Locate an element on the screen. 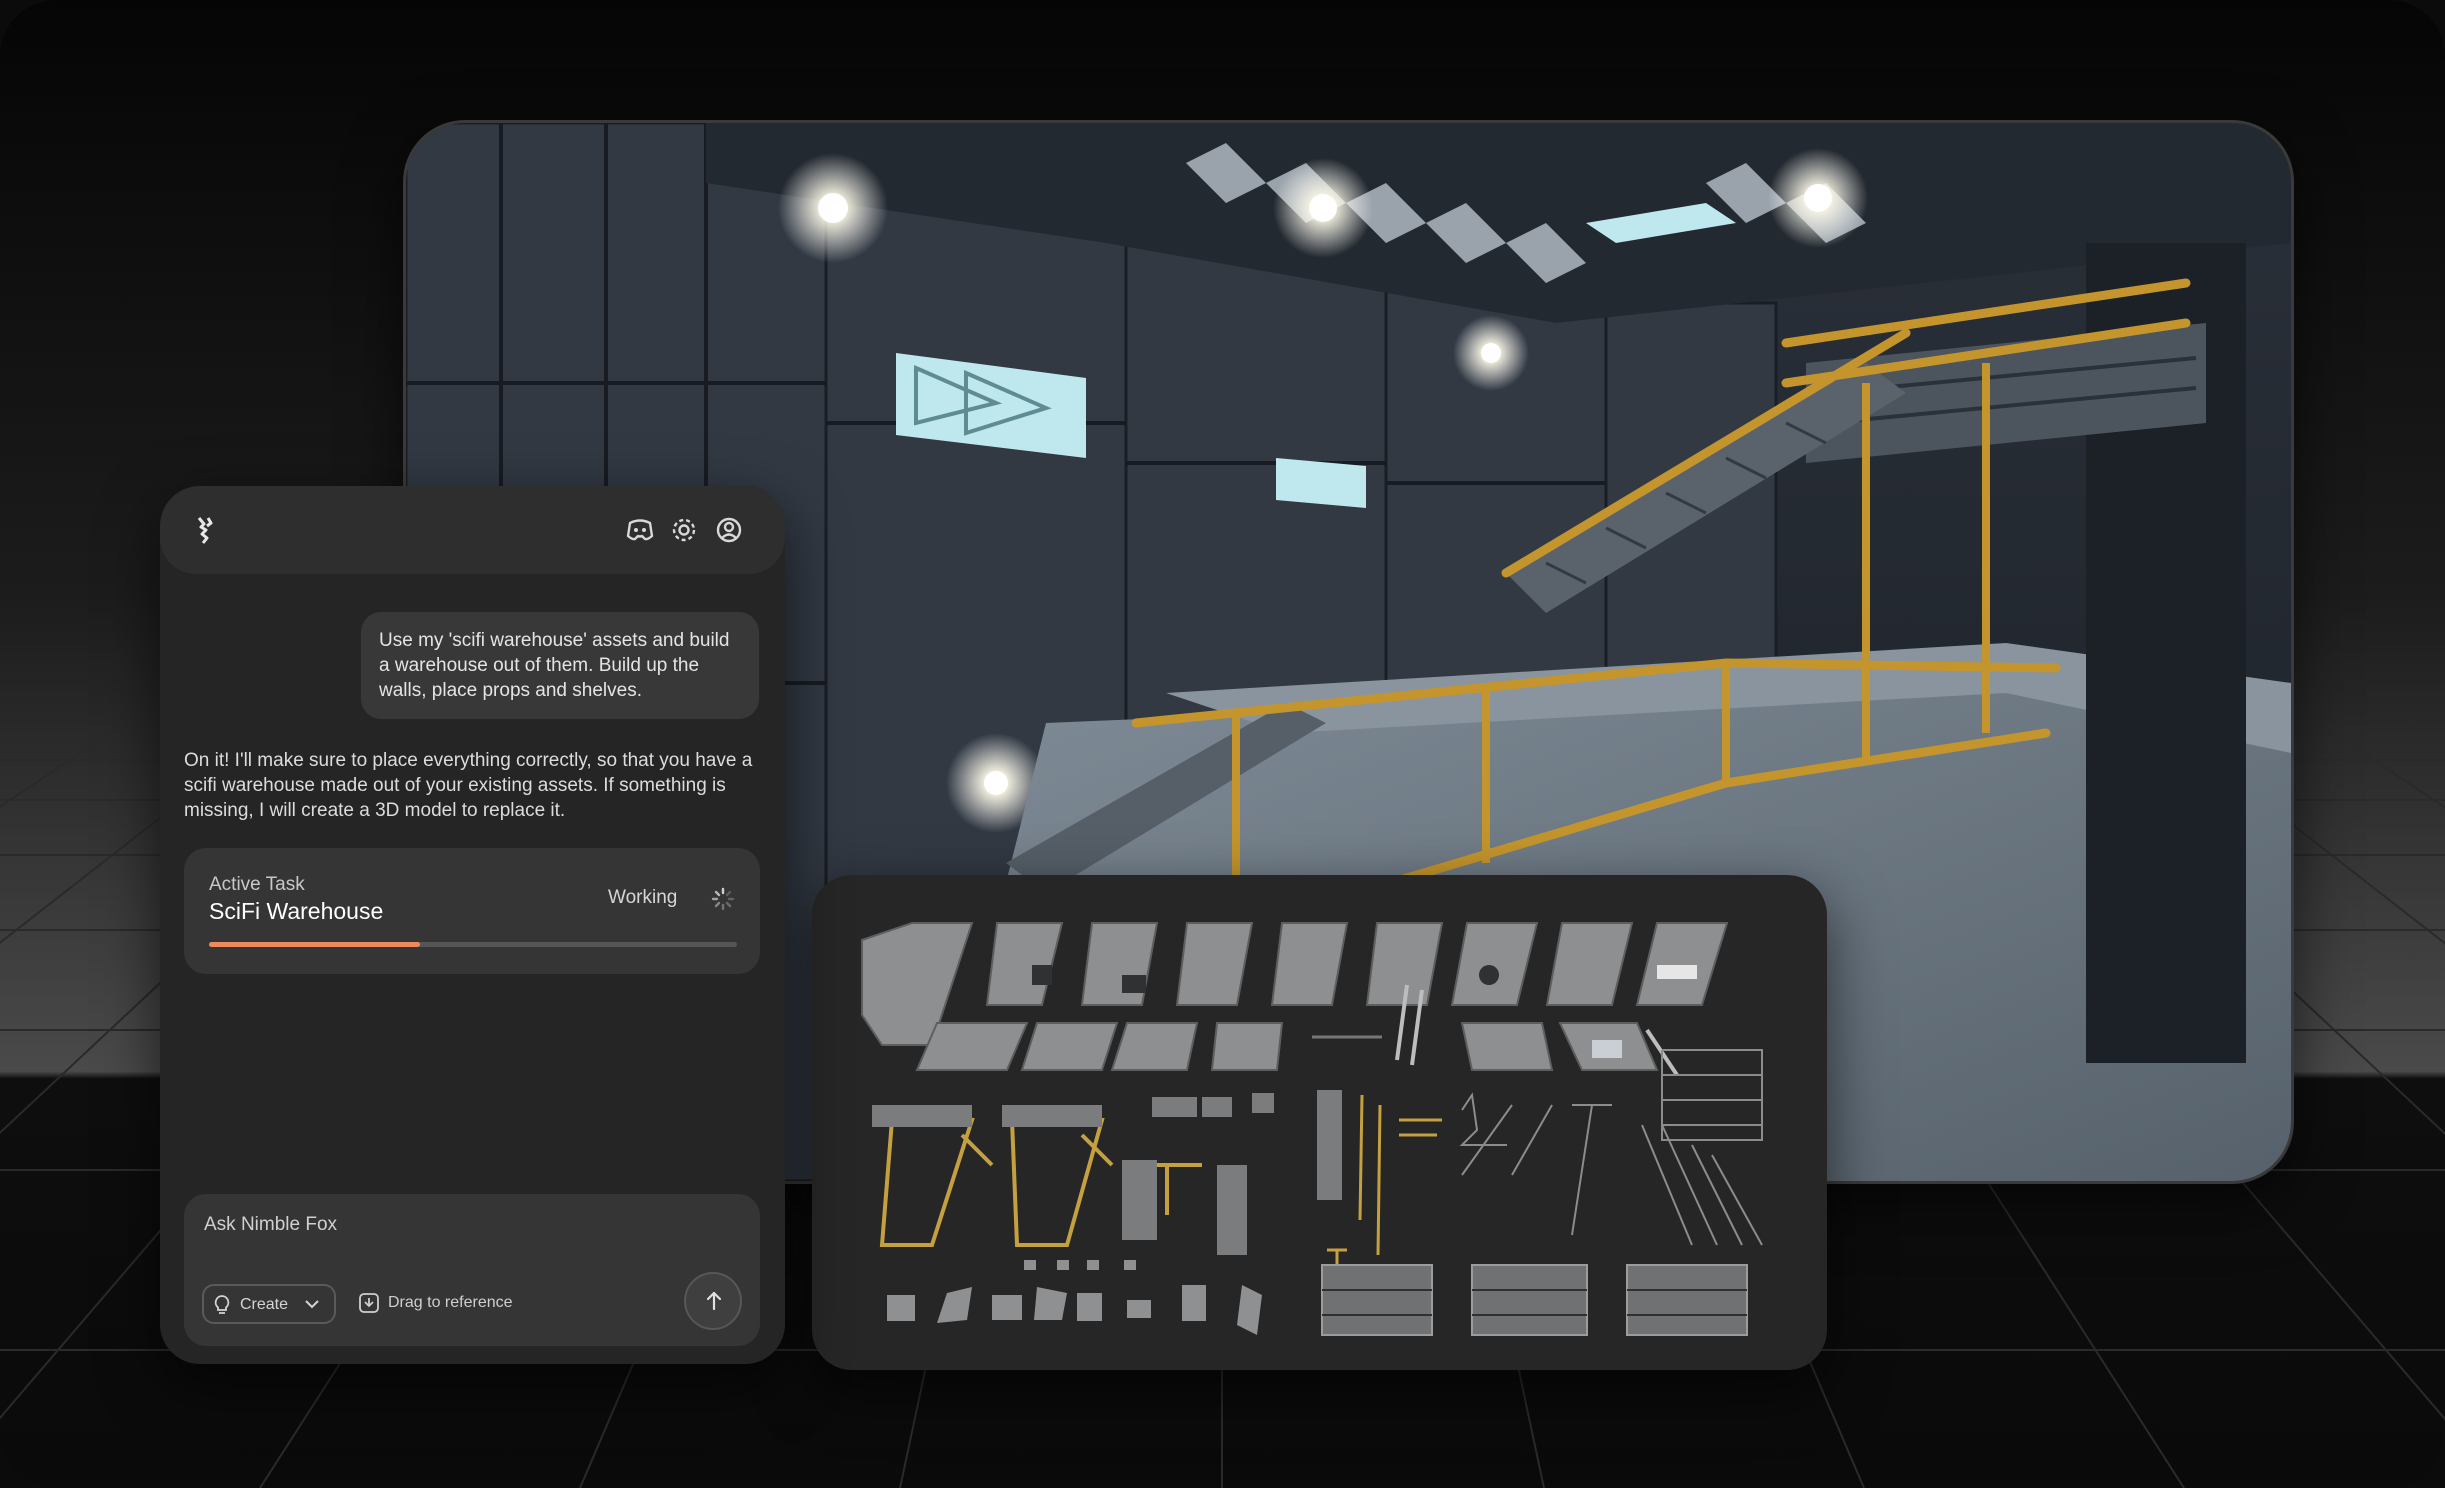 The image size is (2445, 1488). send-button is located at coordinates (713, 1301).